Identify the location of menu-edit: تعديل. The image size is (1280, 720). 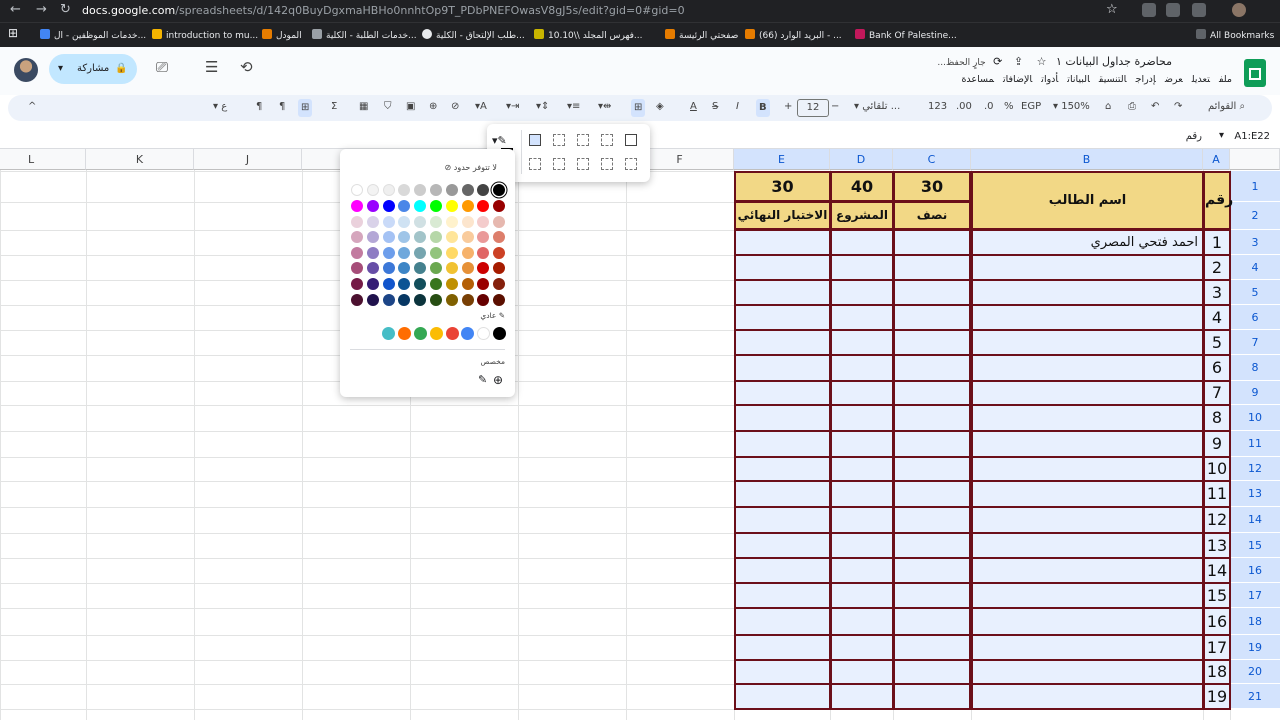
(1201, 79).